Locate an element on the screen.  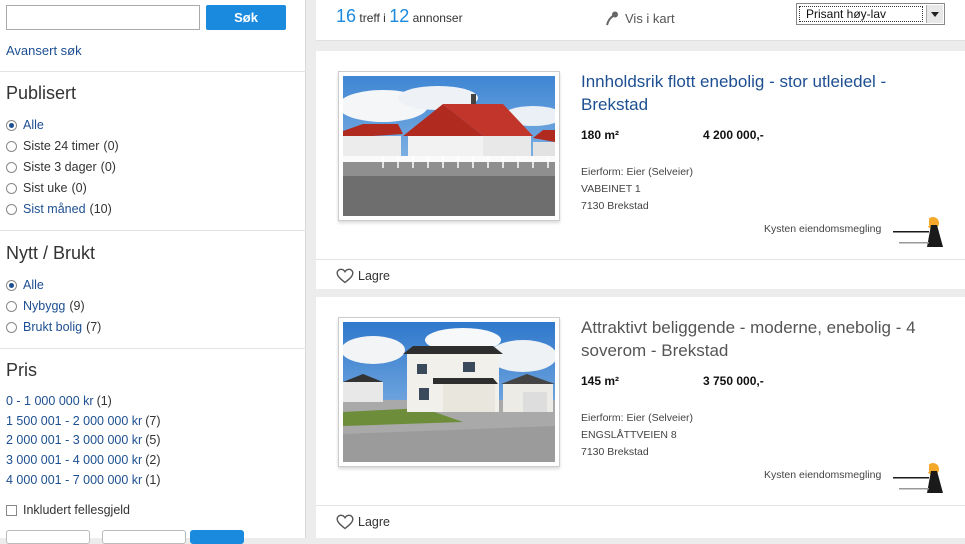
price-min-input is located at coordinates (48, 537).